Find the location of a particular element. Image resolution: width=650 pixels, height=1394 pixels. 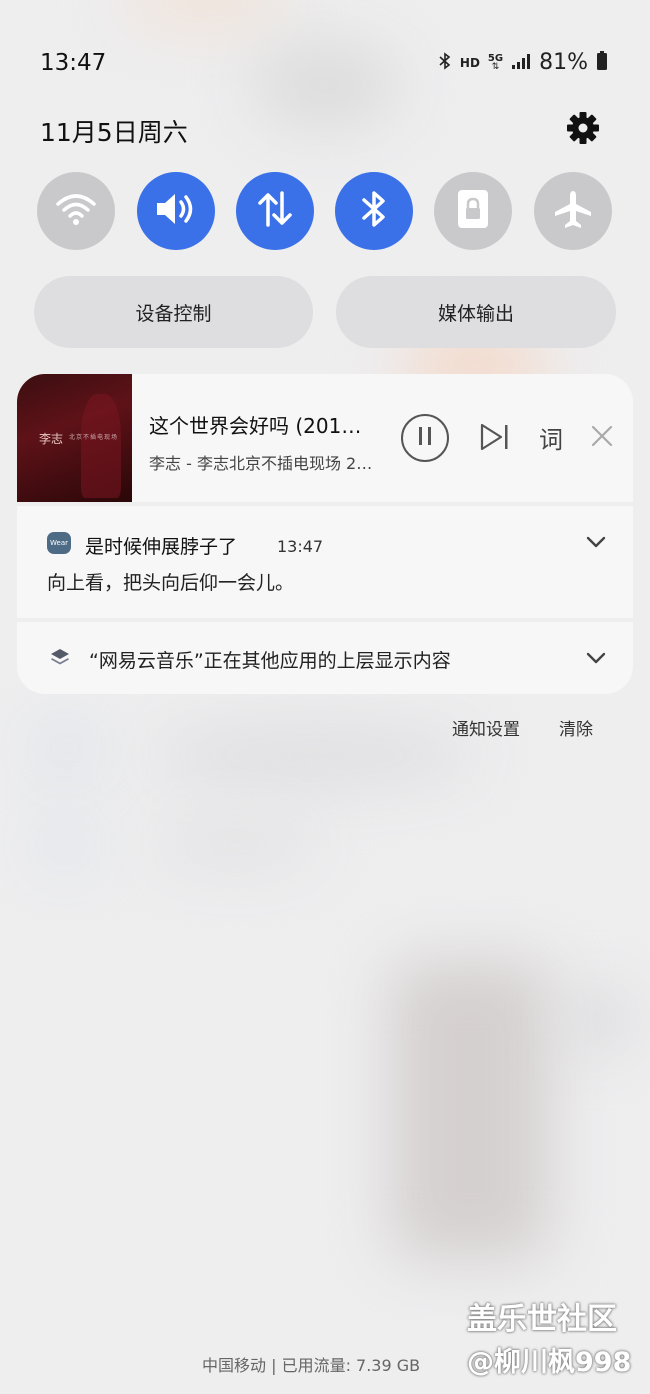

gear-icon is located at coordinates (583, 128).